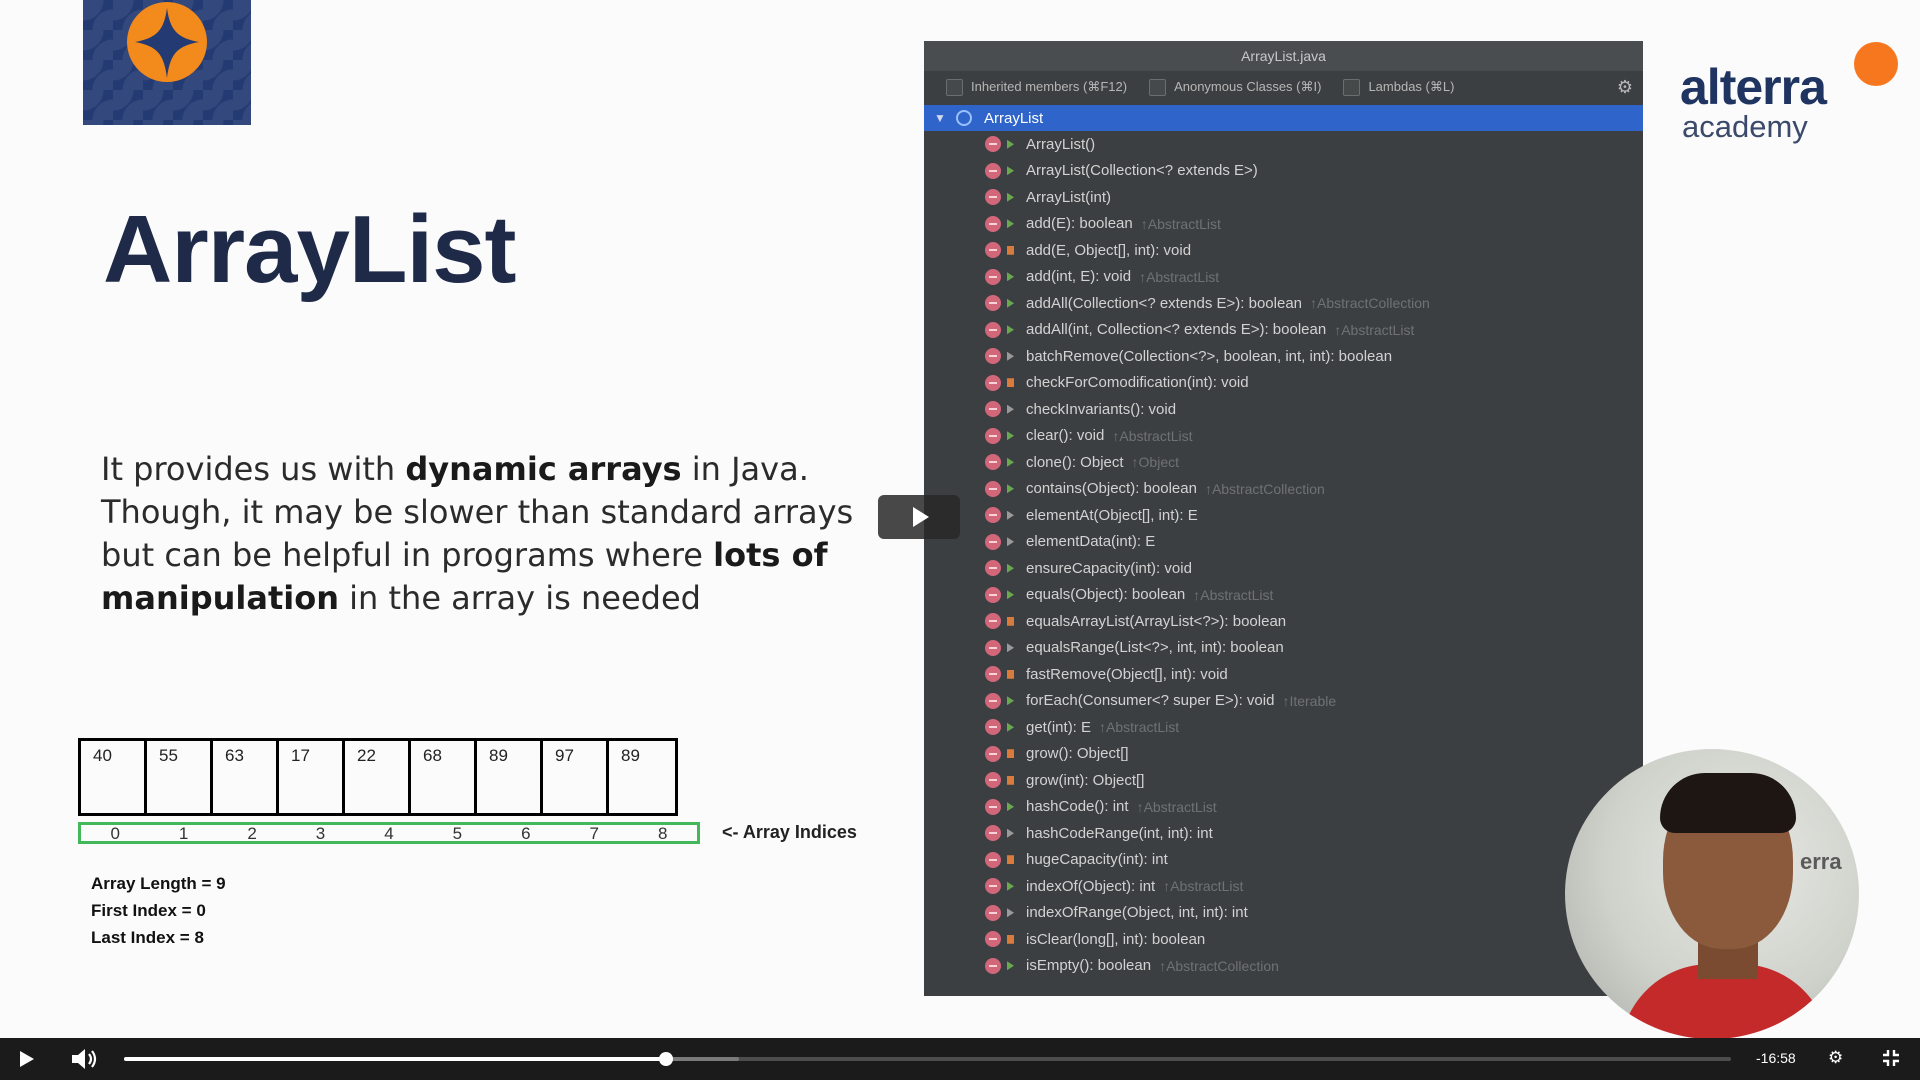 The width and height of the screenshot is (1920, 1080). Describe the element at coordinates (312, 777) in the screenshot. I see `array-cell: 17` at that location.